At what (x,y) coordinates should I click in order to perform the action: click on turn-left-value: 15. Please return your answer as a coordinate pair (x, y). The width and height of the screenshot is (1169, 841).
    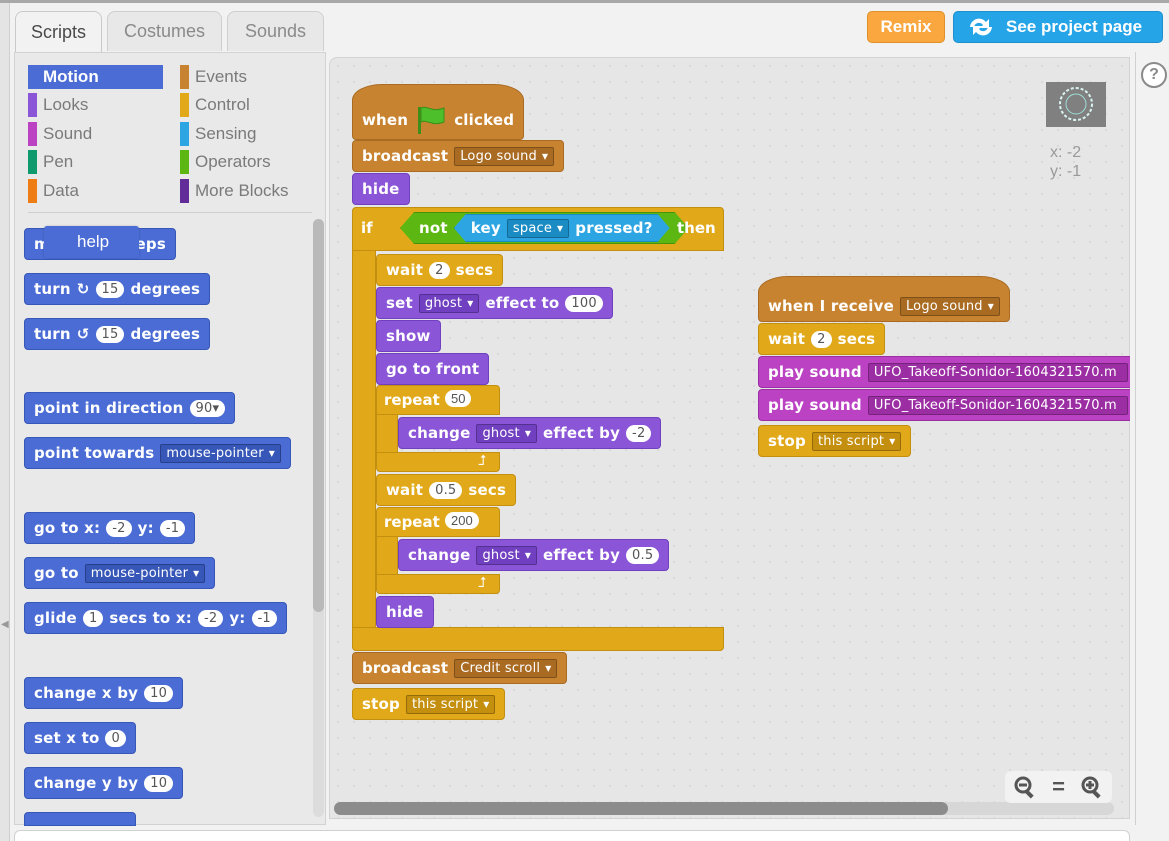
    Looking at the image, I should click on (110, 334).